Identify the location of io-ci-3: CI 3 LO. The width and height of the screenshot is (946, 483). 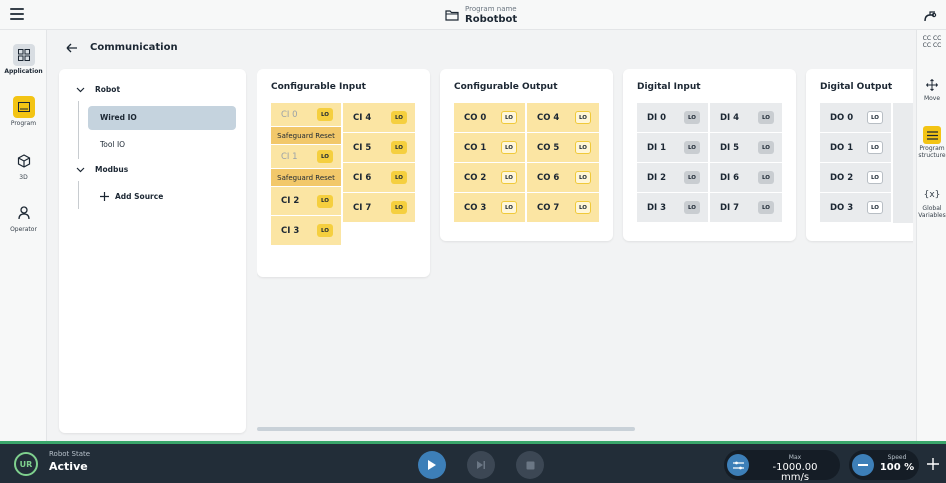
(306, 231).